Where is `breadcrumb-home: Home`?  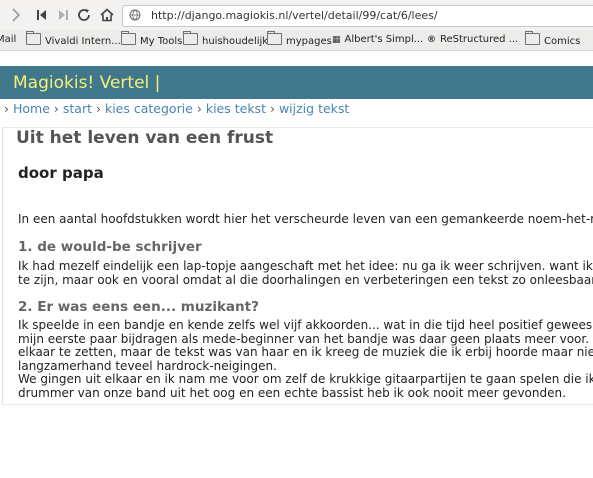
breadcrumb-home: Home is located at coordinates (31, 108).